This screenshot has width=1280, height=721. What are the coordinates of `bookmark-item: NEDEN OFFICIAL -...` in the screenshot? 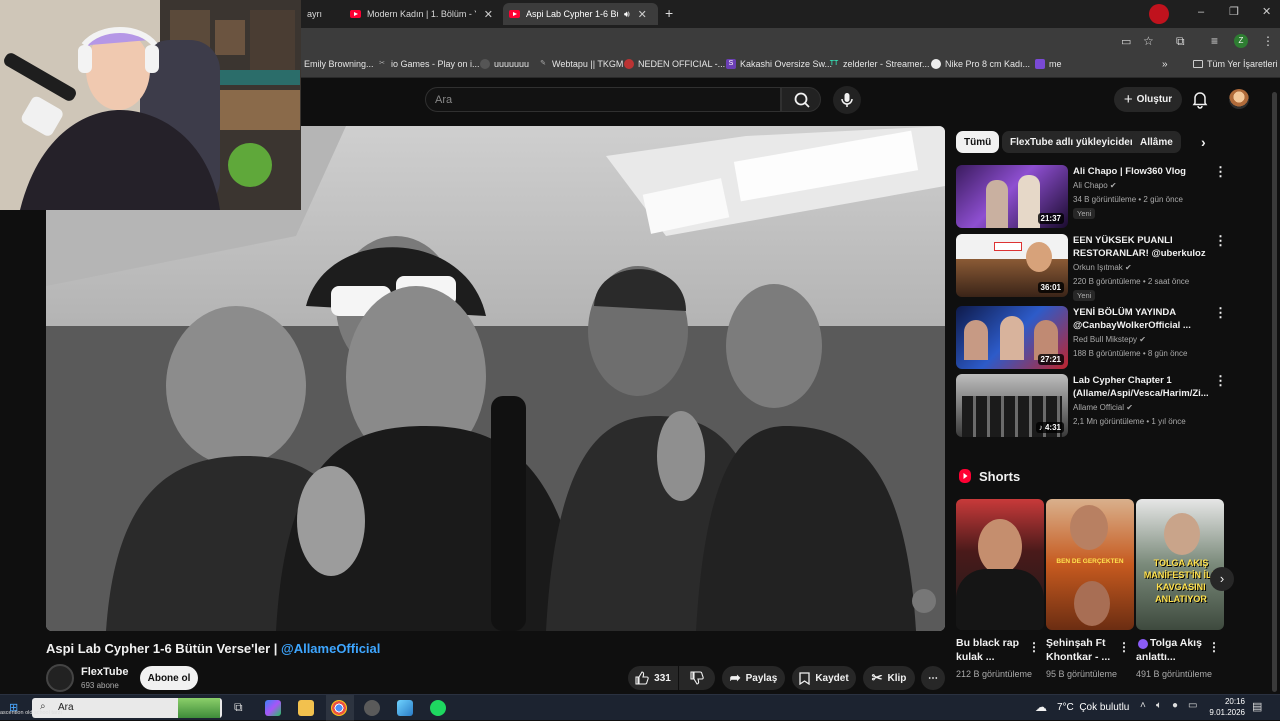 It's located at (674, 64).